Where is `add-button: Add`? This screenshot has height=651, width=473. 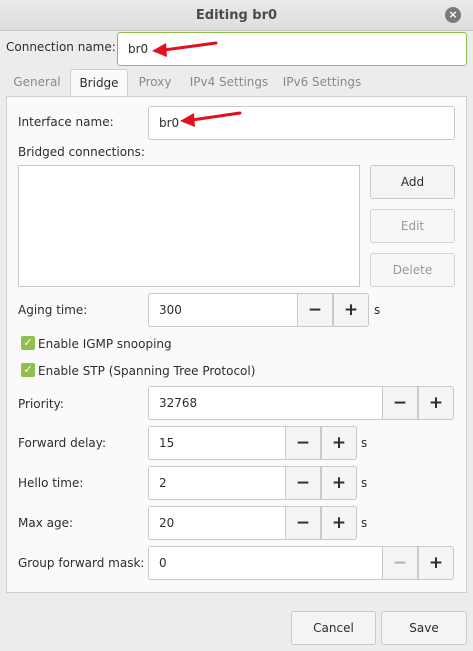
add-button: Add is located at coordinates (412, 182).